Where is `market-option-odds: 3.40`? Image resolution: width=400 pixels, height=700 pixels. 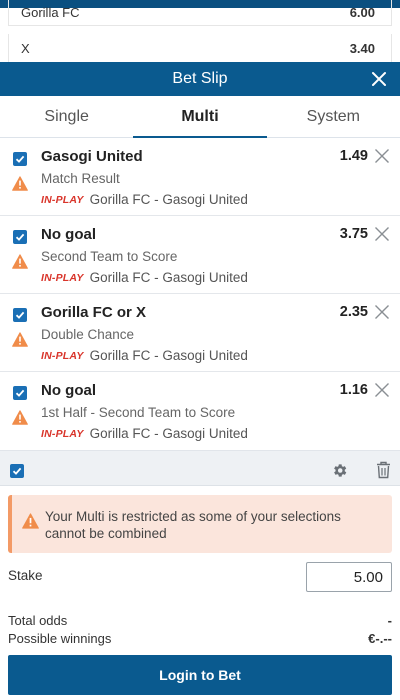
market-option-odds: 3.40 is located at coordinates (362, 48).